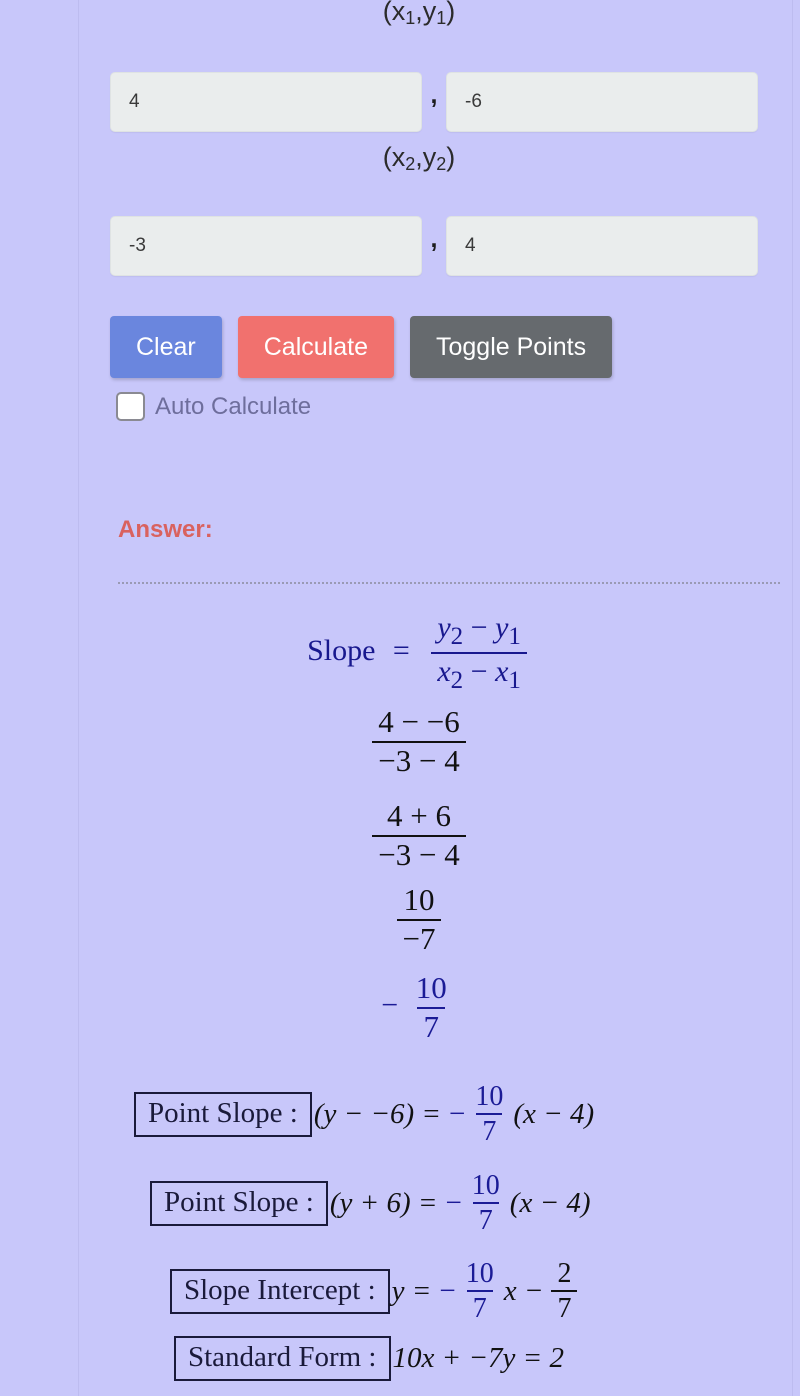 Image resolution: width=800 pixels, height=1396 pixels. Describe the element at coordinates (489, 1114) in the screenshot. I see `point-slope-row-1-fraction: 10 7` at that location.